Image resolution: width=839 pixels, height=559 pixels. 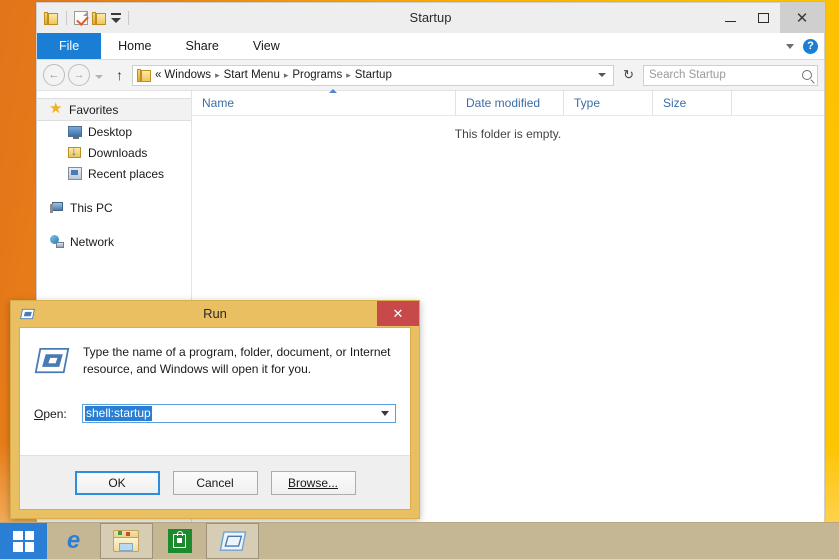 What do you see at coordinates (51, 18) in the screenshot?
I see `folder-icon` at bounding box center [51, 18].